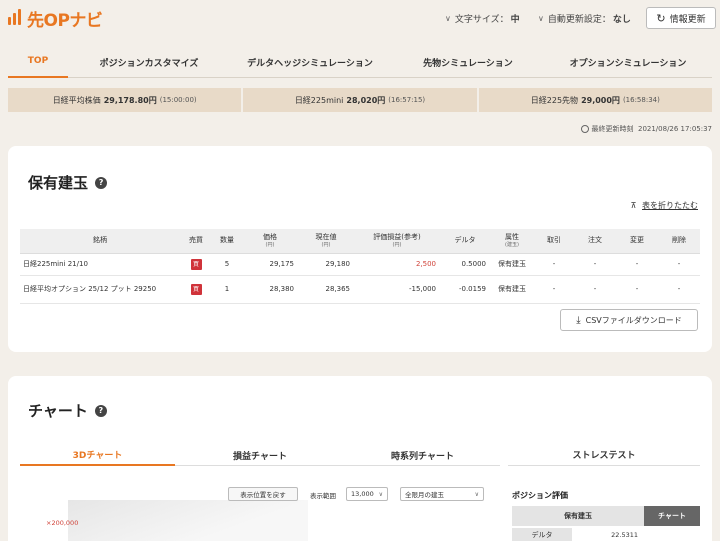 The width and height of the screenshot is (720, 541). Describe the element at coordinates (38, 62) in the screenshot. I see `tab-top: TOP` at that location.